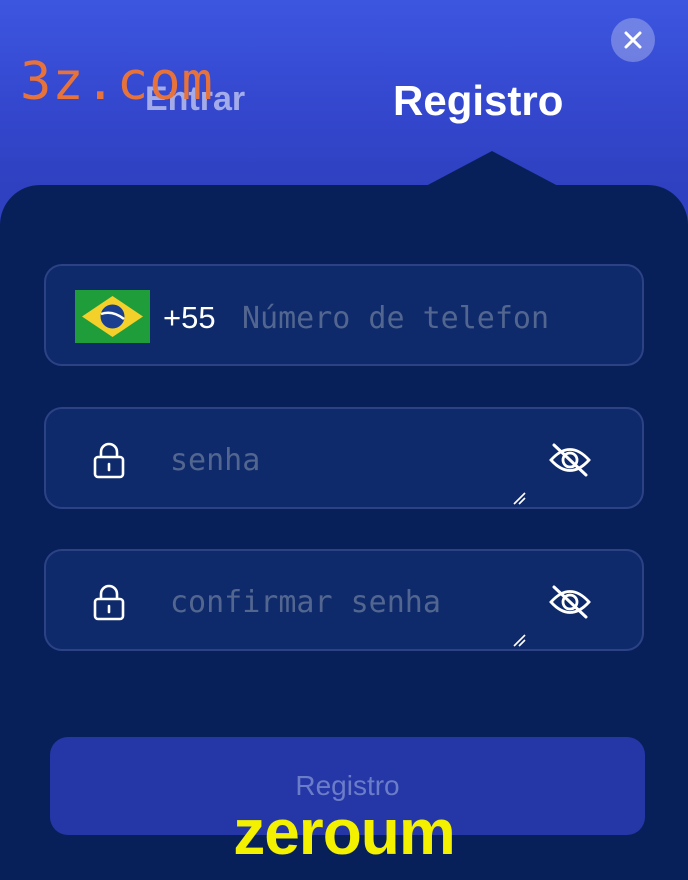 This screenshot has width=688, height=880. I want to click on confirm-password-input, so click(345, 605).